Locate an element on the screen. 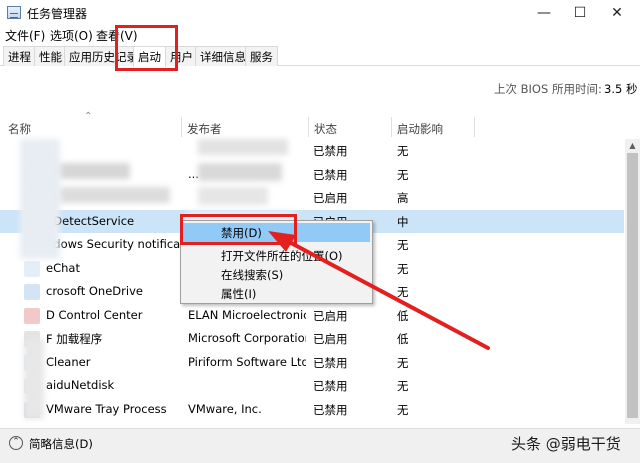  vertical-scrollbar: ▲ is located at coordinates (632, 281).